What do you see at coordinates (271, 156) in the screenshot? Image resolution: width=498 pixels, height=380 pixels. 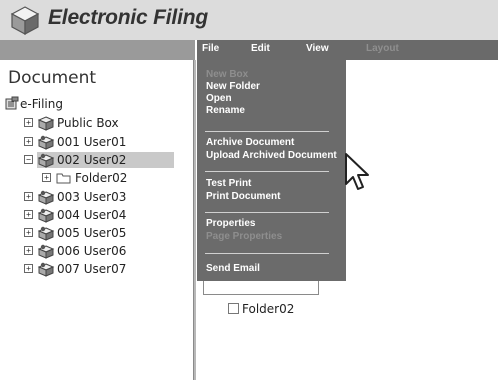 I see `menu-item-upload-archived-document: Upload Archived Document` at bounding box center [271, 156].